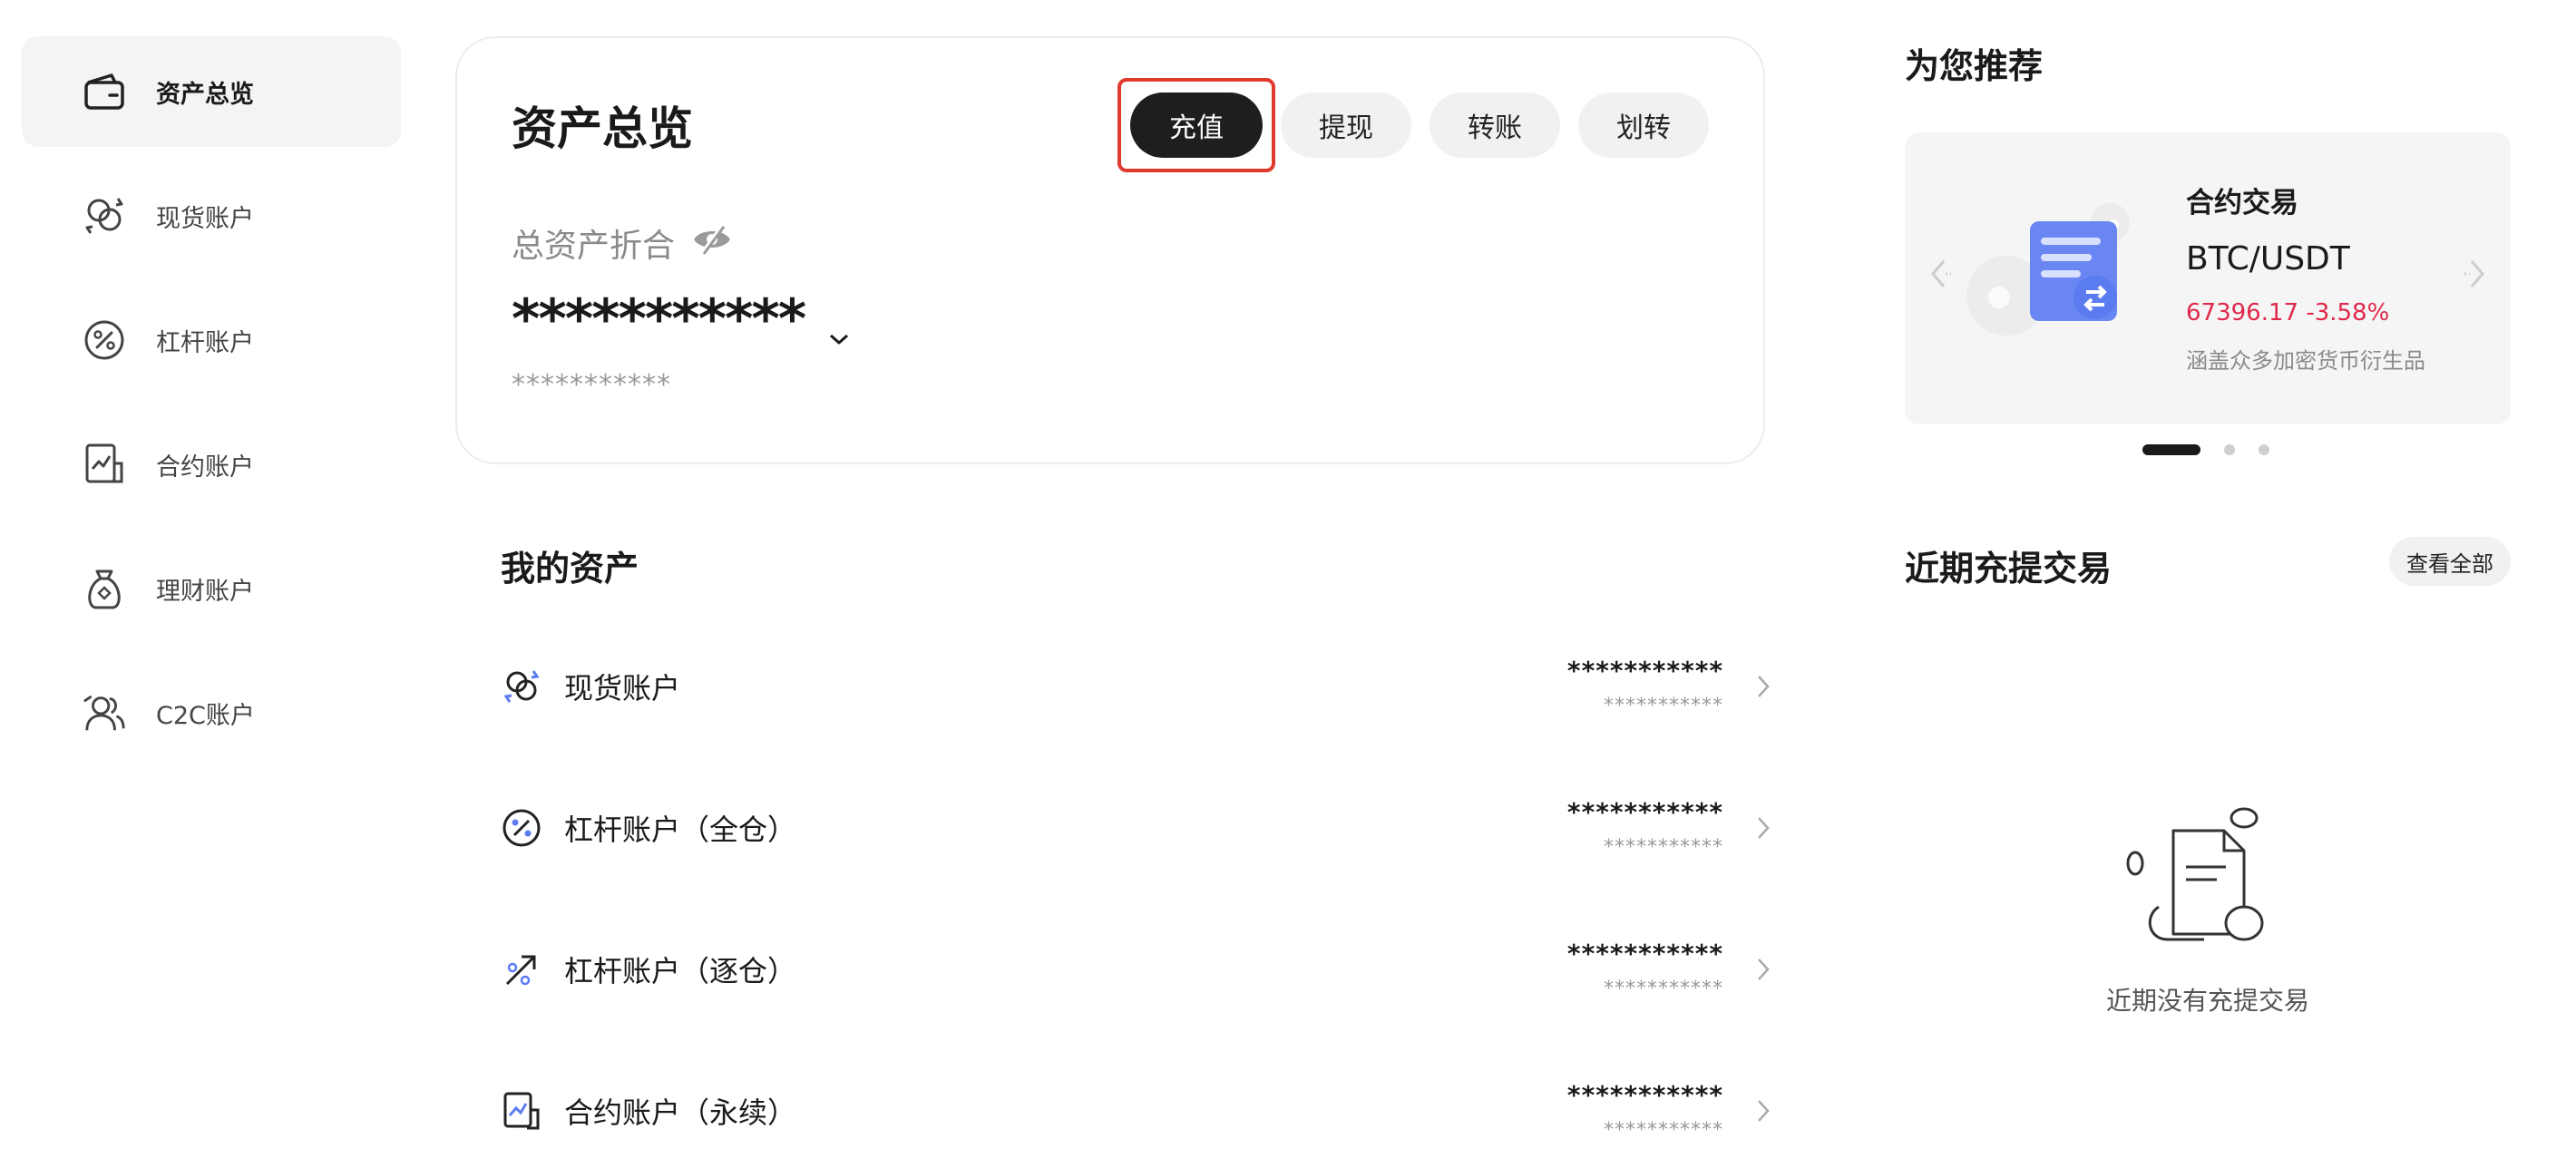 Image resolution: width=2576 pixels, height=1168 pixels. What do you see at coordinates (2288, 312) in the screenshot?
I see `recommend-price-change: 67396.17 -3.58%` at bounding box center [2288, 312].